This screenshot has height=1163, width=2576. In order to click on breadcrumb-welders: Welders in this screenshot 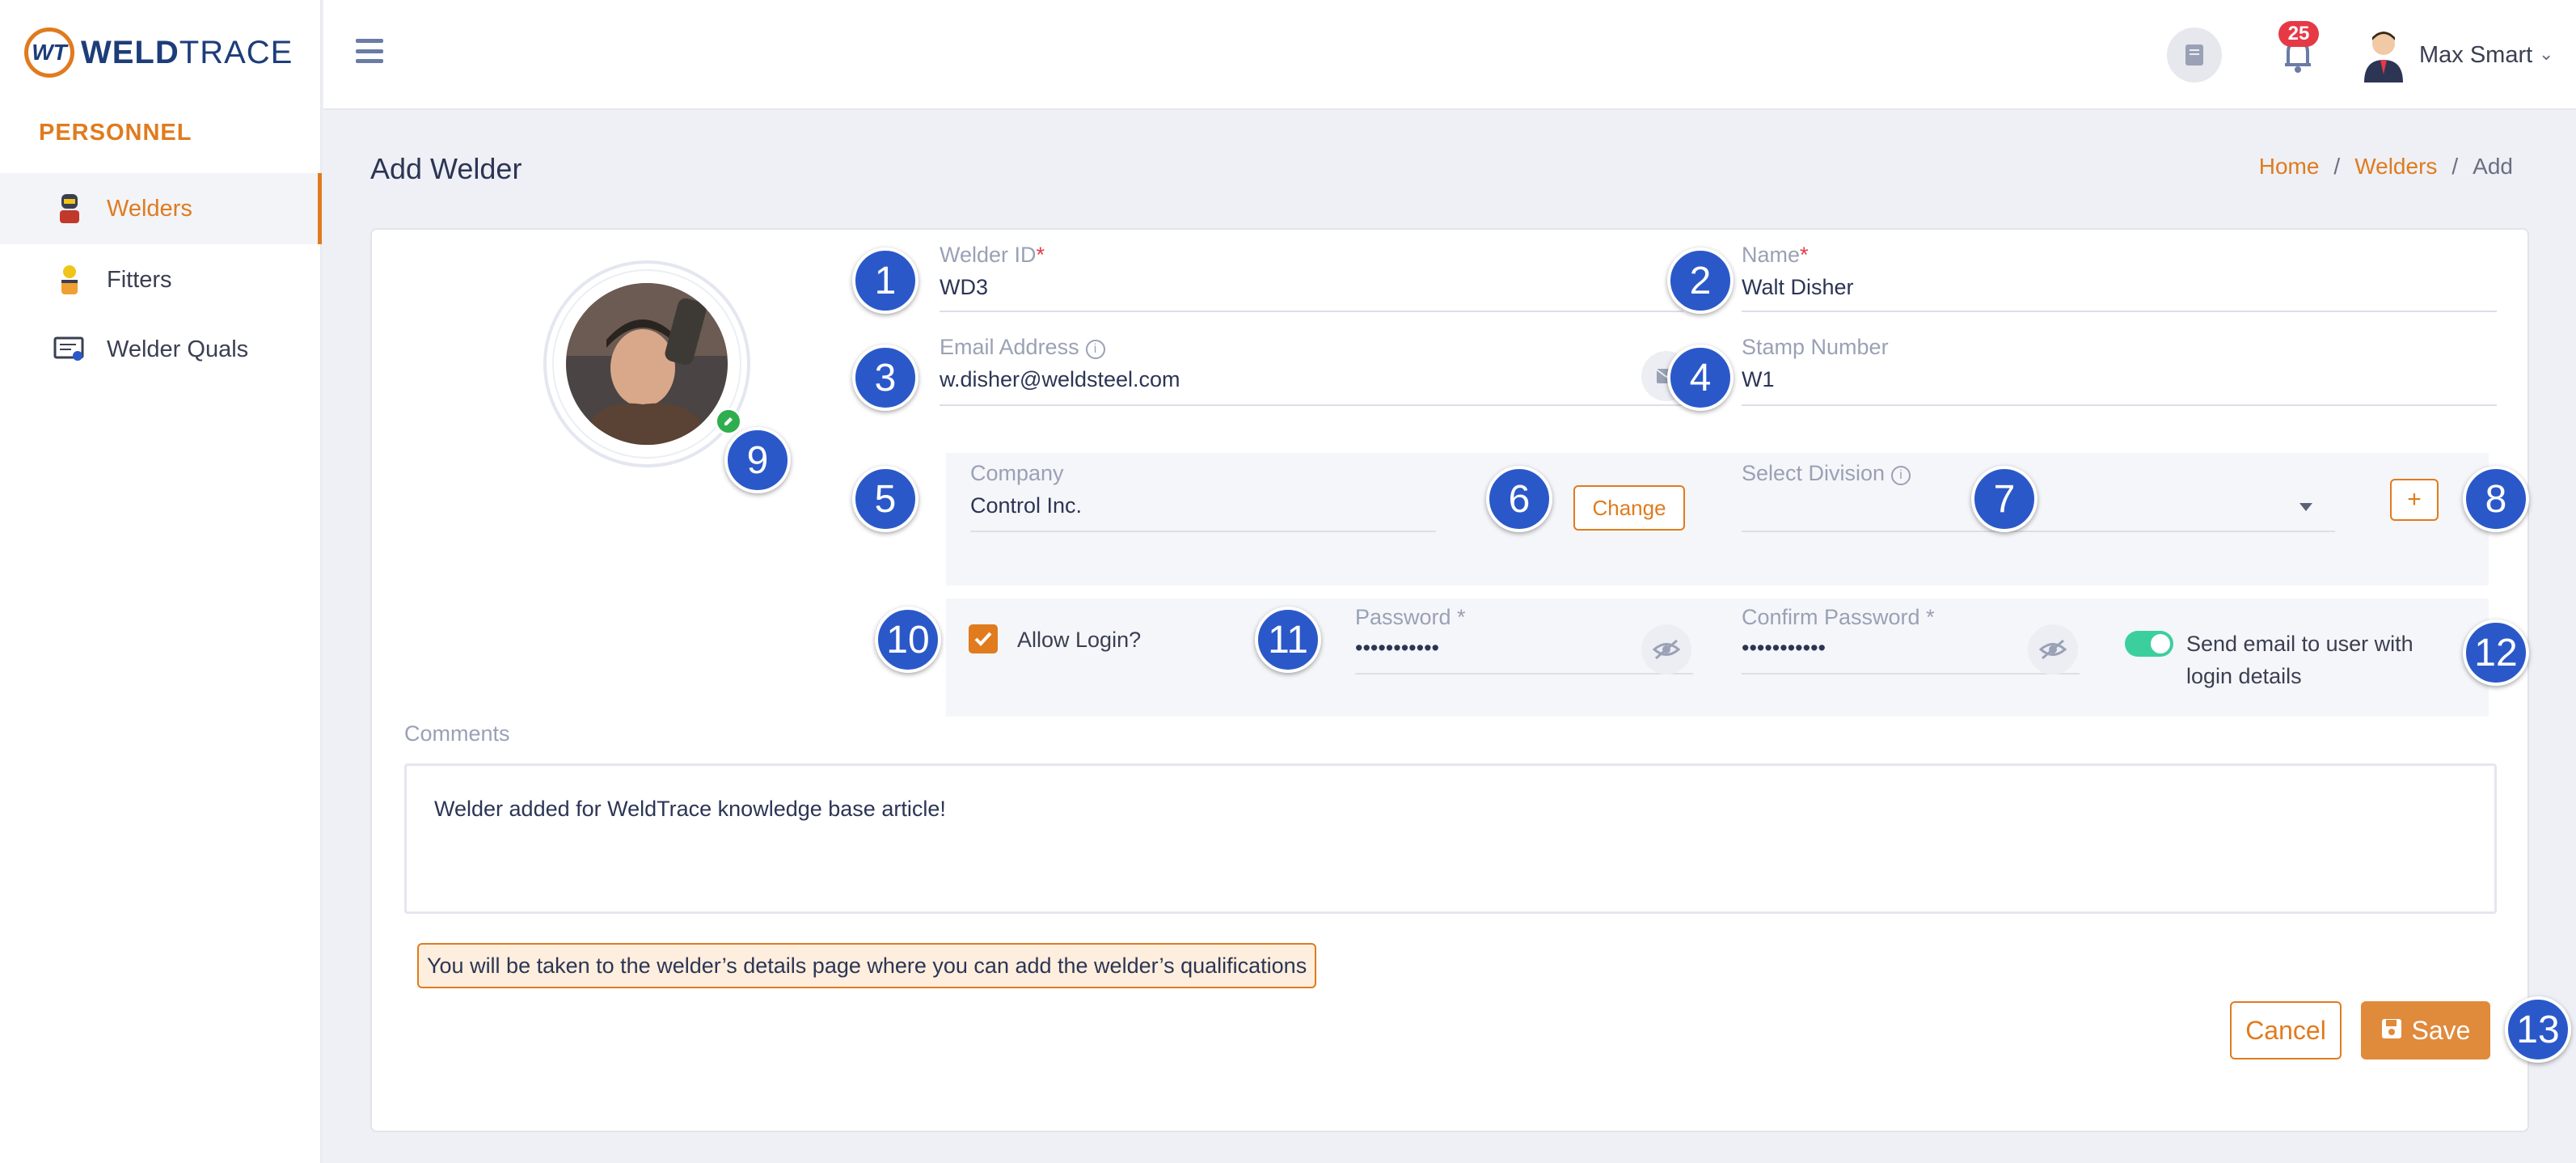, I will do `click(2395, 167)`.